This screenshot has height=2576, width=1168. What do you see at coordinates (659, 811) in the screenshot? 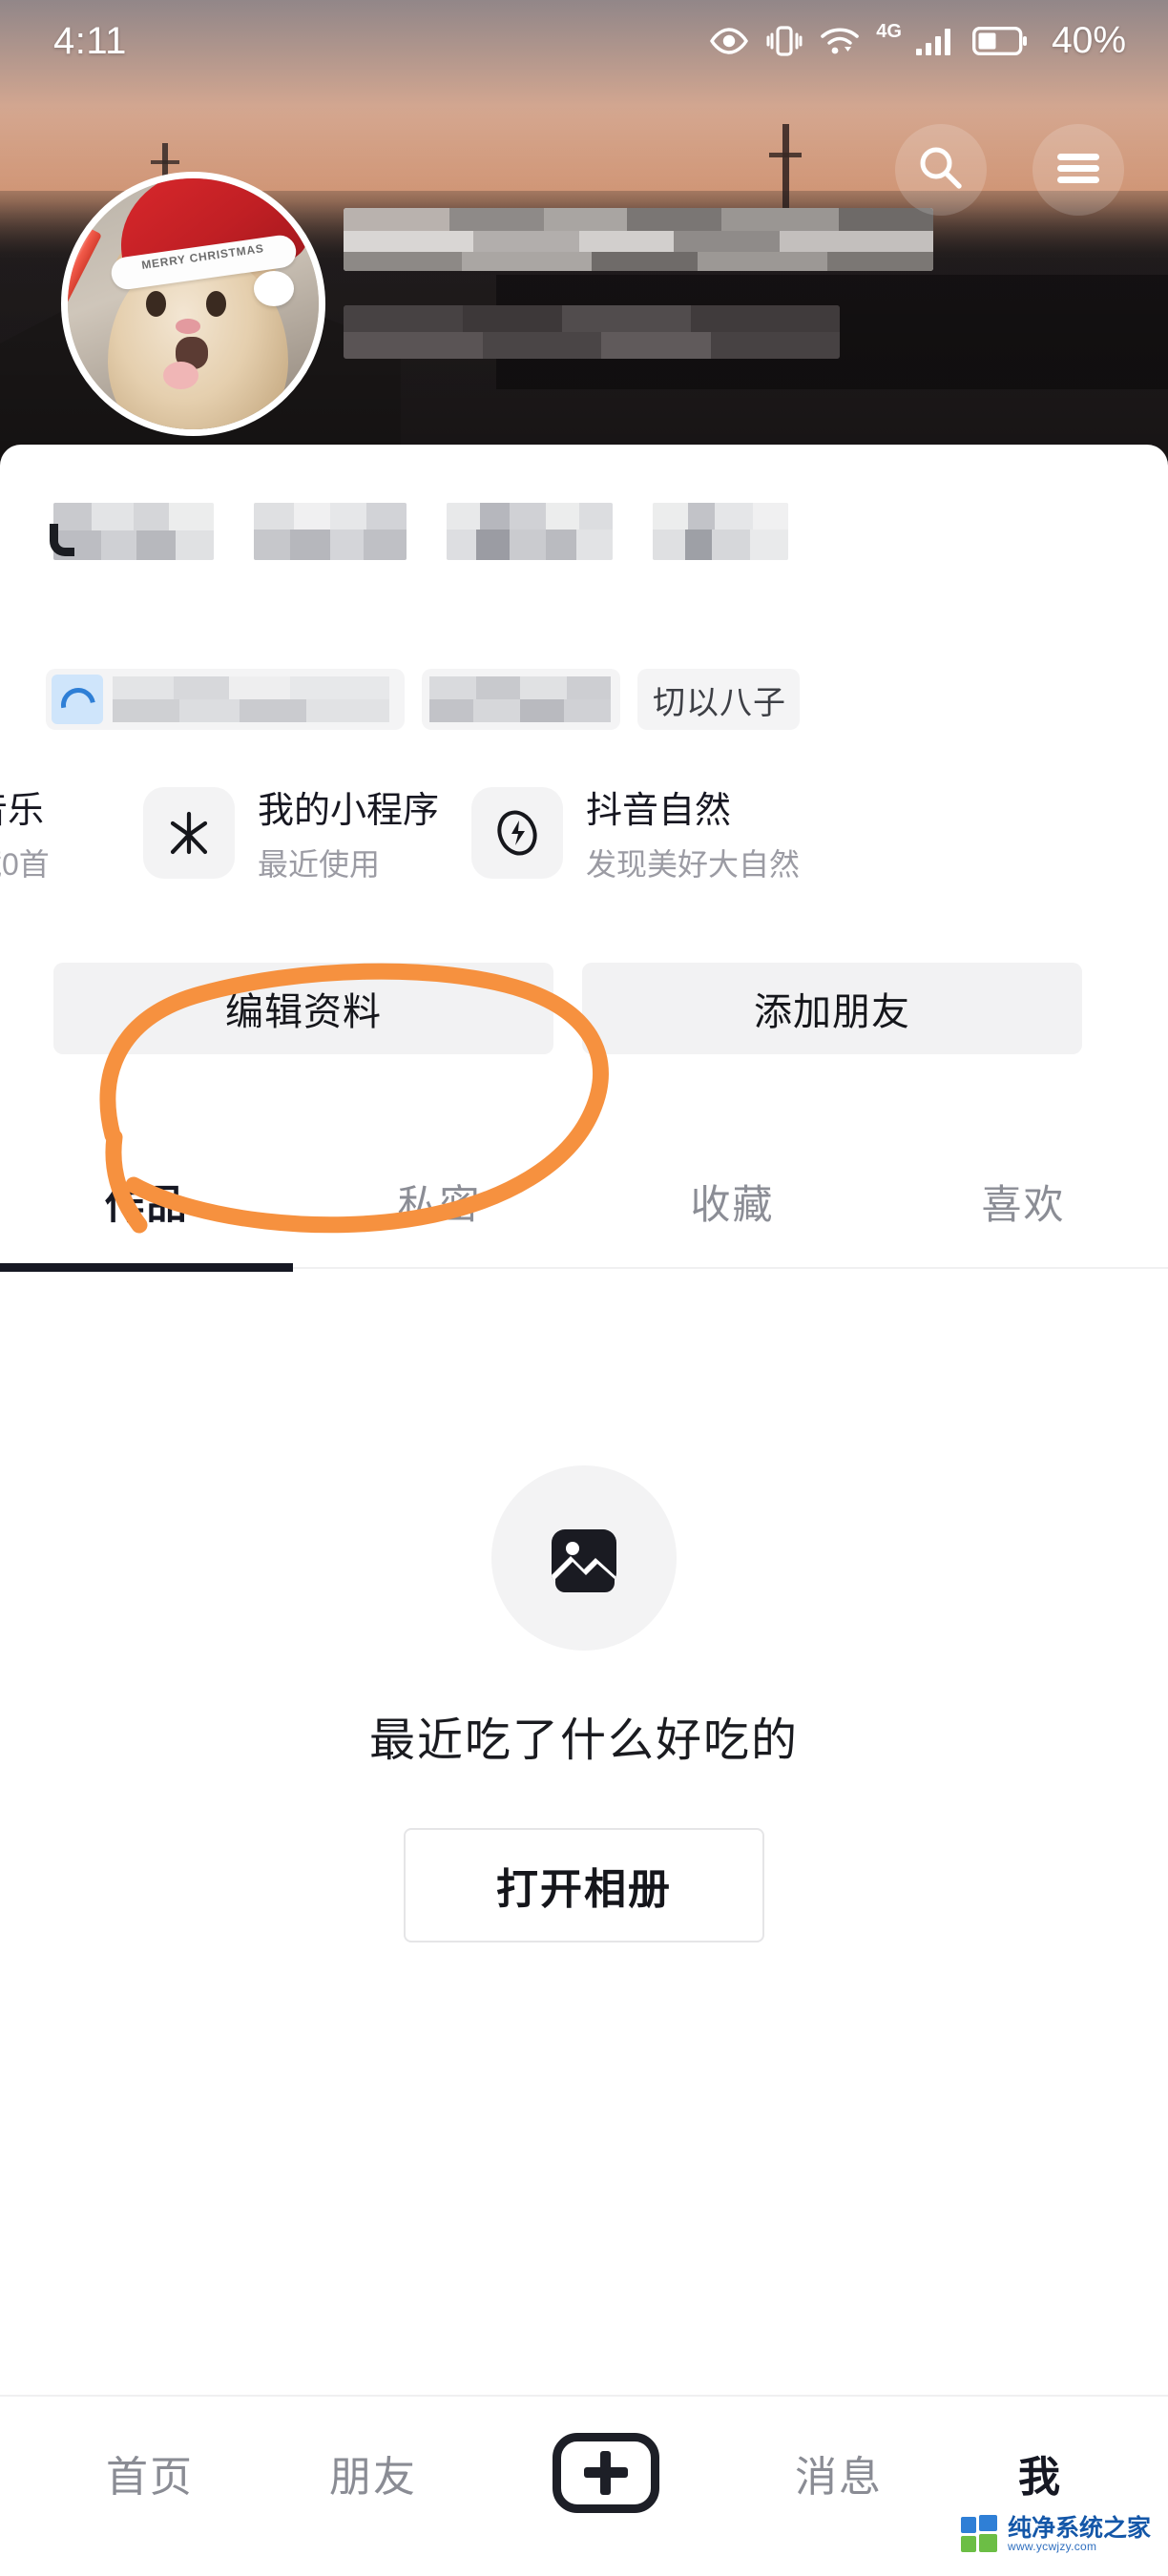
I see `card-title: 抖音自然` at bounding box center [659, 811].